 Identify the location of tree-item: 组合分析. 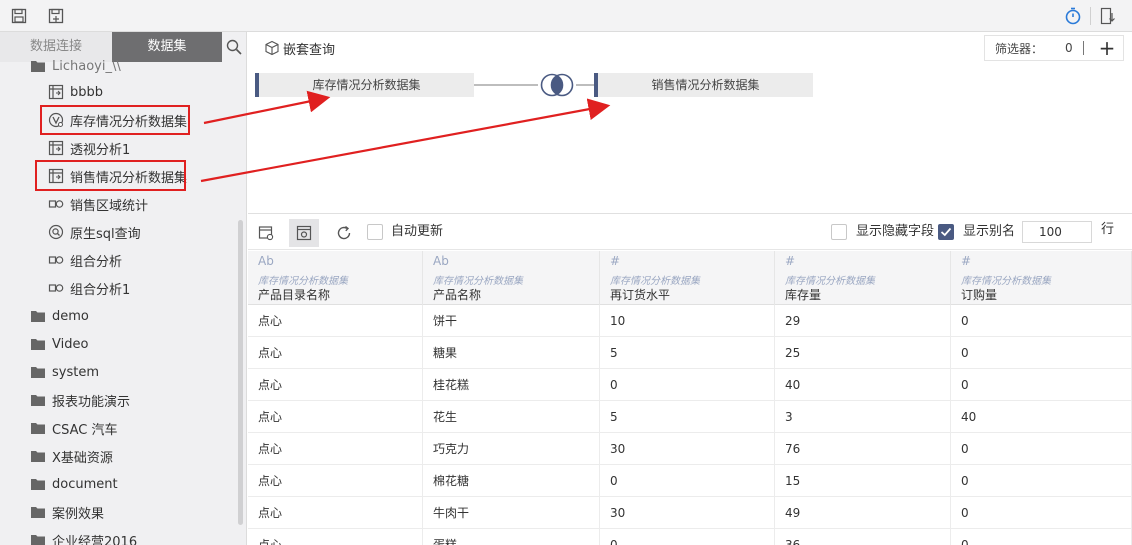
(85, 260).